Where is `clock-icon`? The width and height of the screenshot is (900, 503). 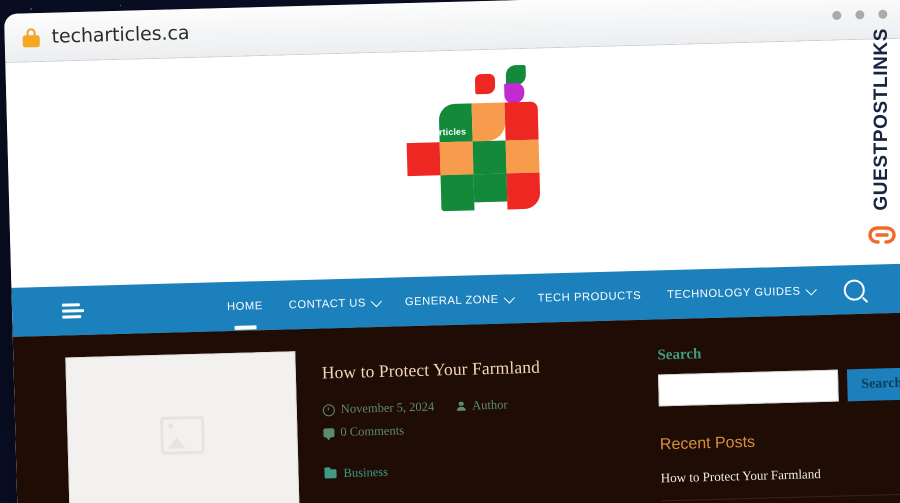
clock-icon is located at coordinates (328, 410).